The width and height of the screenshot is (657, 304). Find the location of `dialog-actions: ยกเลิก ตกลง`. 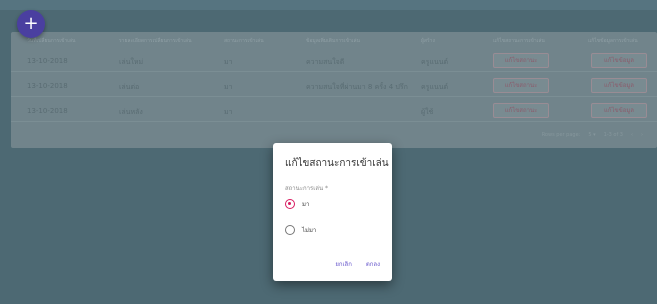

dialog-actions: ยกเลิก ตกลง is located at coordinates (357, 264).